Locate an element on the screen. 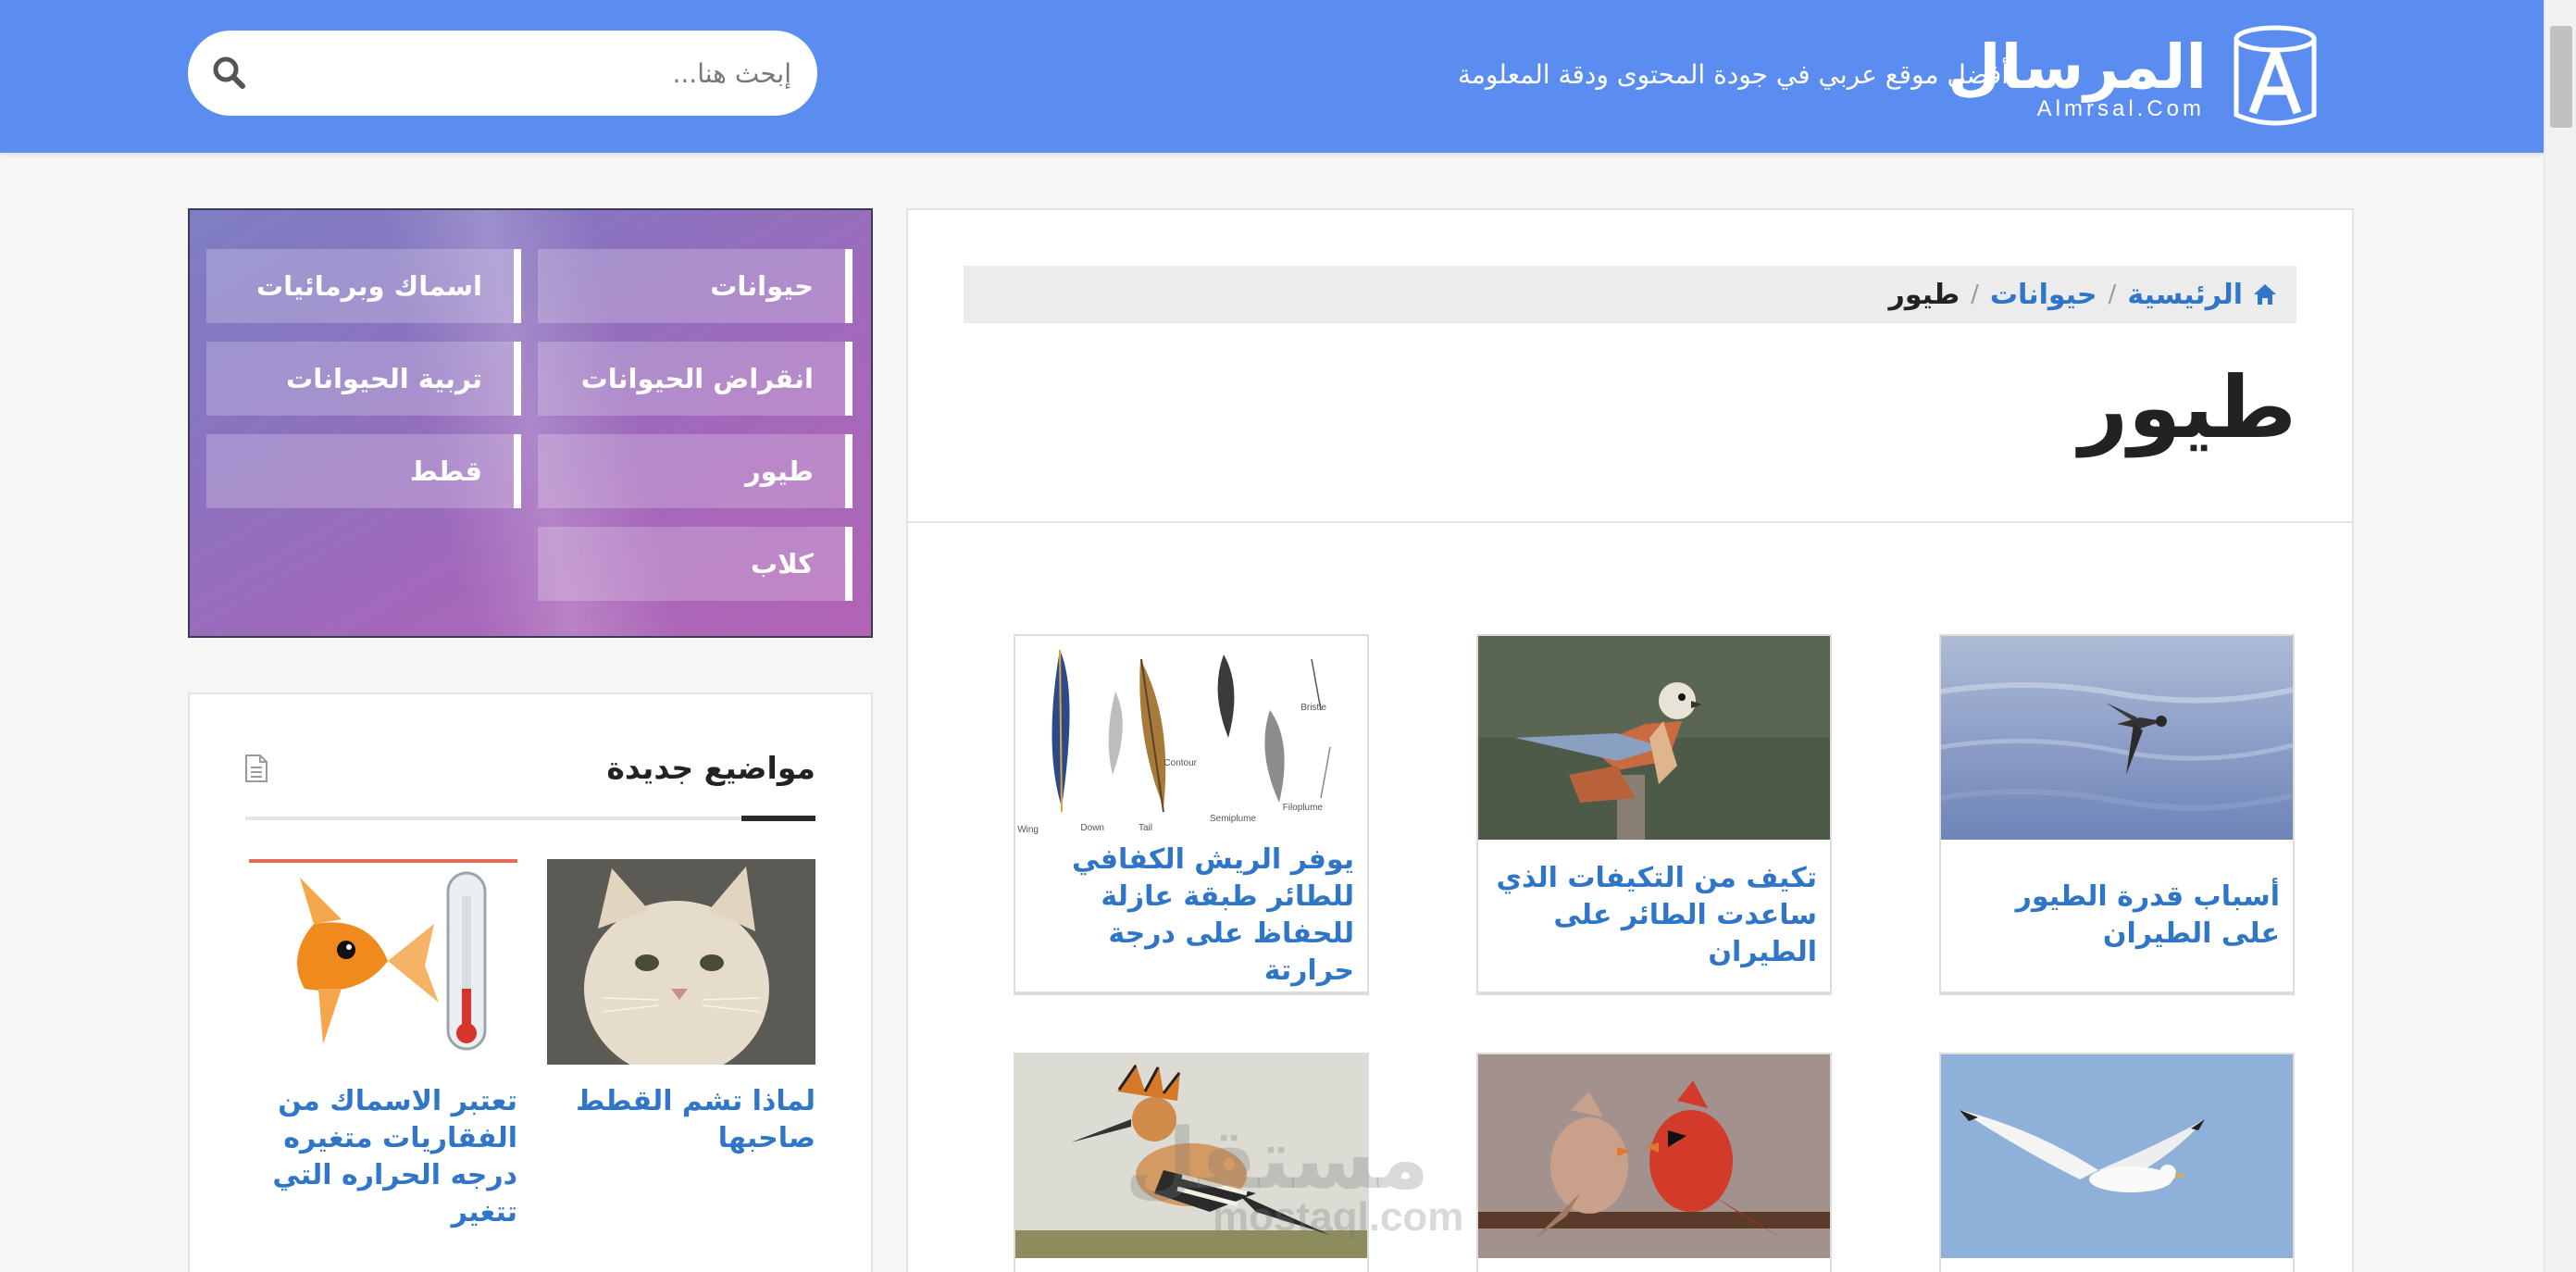  search-button is located at coordinates (228, 74).